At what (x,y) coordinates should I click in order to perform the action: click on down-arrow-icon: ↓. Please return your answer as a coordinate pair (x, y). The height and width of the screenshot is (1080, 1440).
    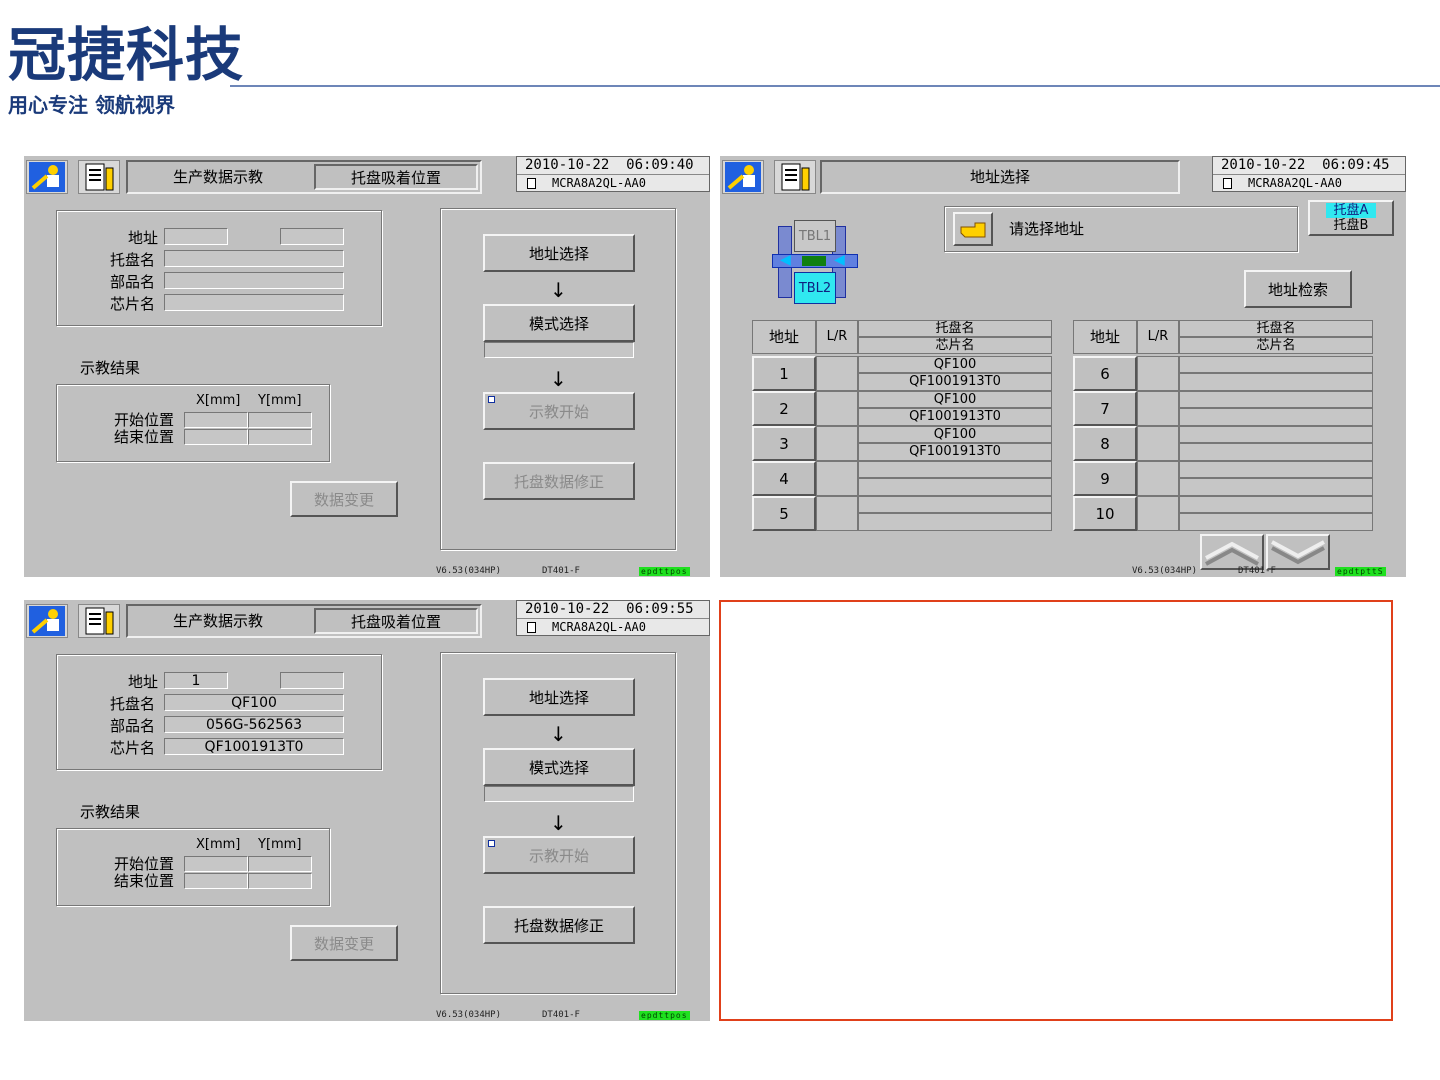
    Looking at the image, I should click on (558, 734).